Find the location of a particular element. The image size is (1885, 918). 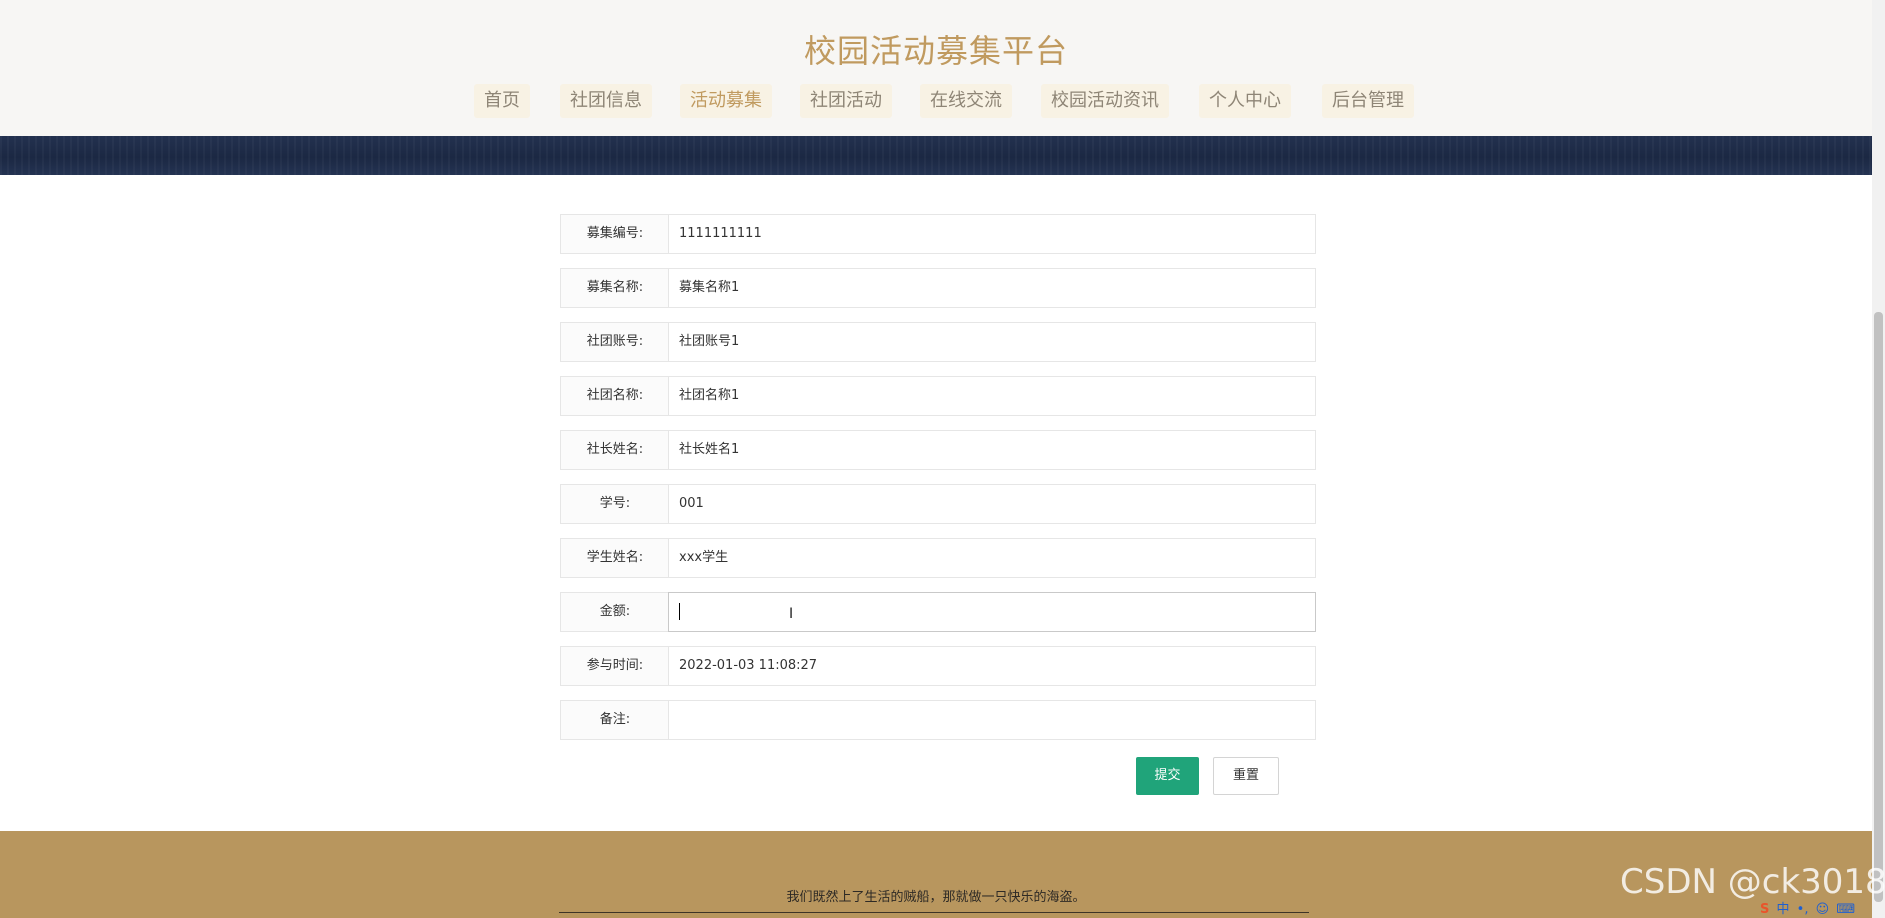

nav-item-campus-news: 校园活动资讯 is located at coordinates (1105, 101).